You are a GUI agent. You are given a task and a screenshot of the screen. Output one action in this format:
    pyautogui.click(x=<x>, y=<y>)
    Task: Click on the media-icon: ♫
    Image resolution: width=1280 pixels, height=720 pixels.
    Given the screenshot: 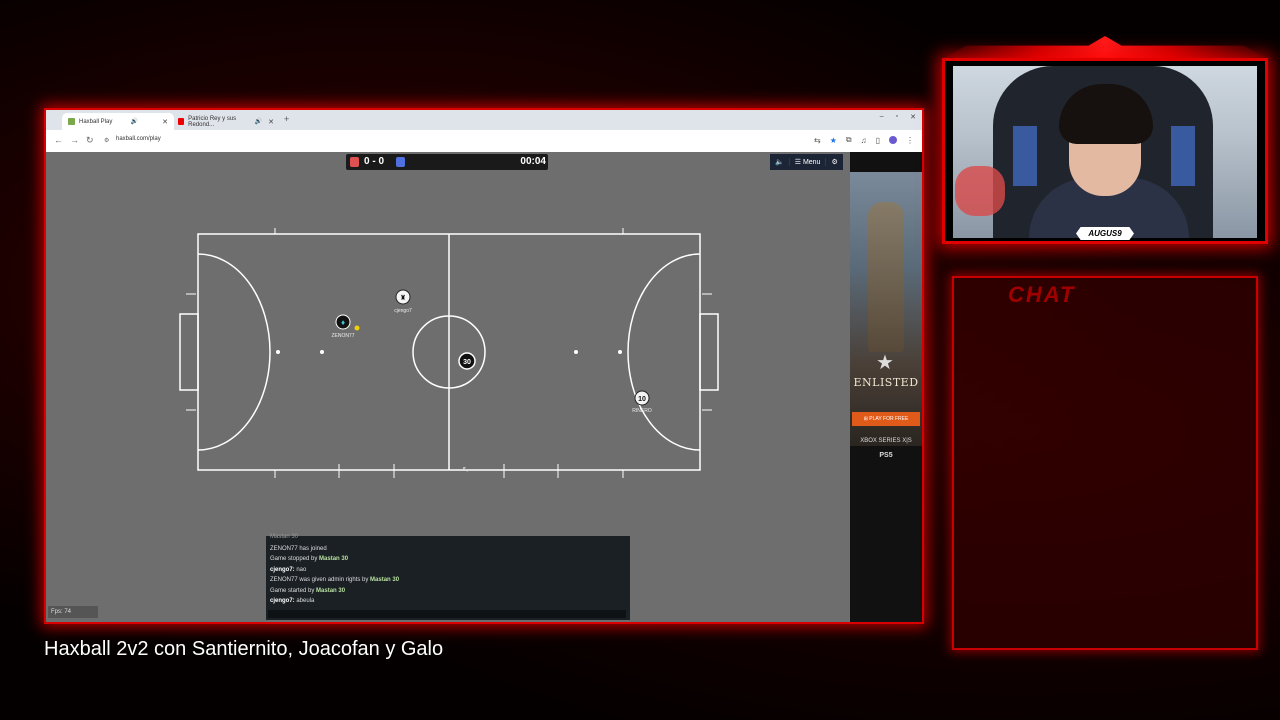 What is the action you would take?
    pyautogui.click(x=864, y=140)
    